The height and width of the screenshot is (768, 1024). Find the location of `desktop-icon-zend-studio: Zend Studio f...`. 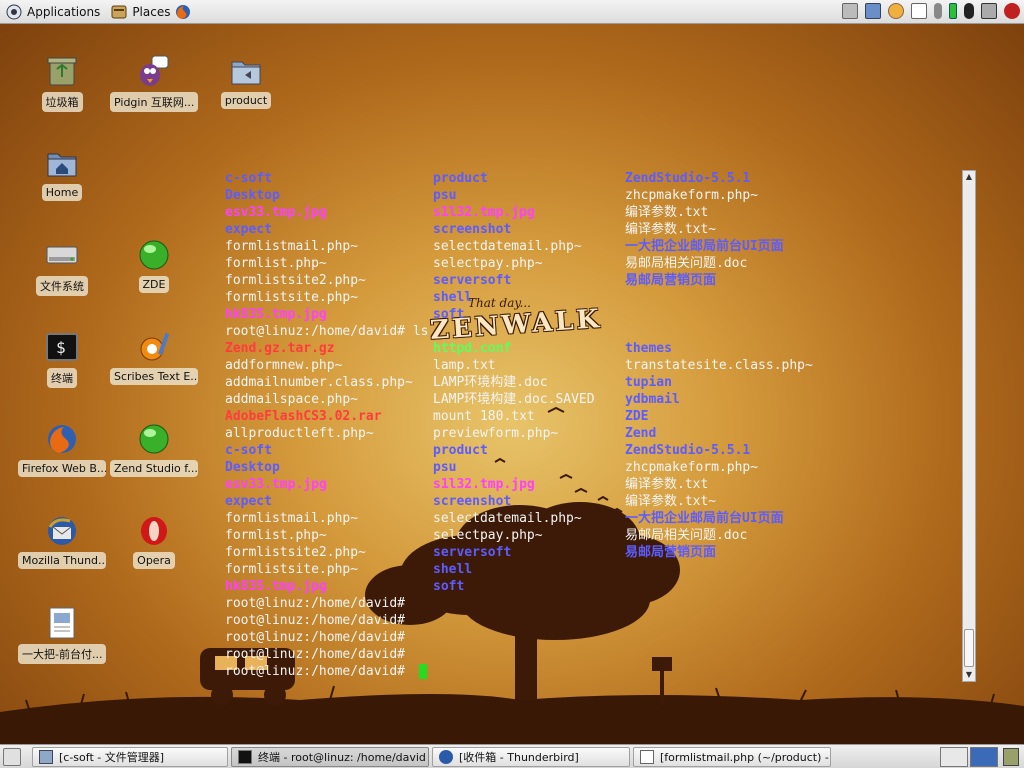

desktop-icon-zend-studio: Zend Studio f... is located at coordinates (154, 449).